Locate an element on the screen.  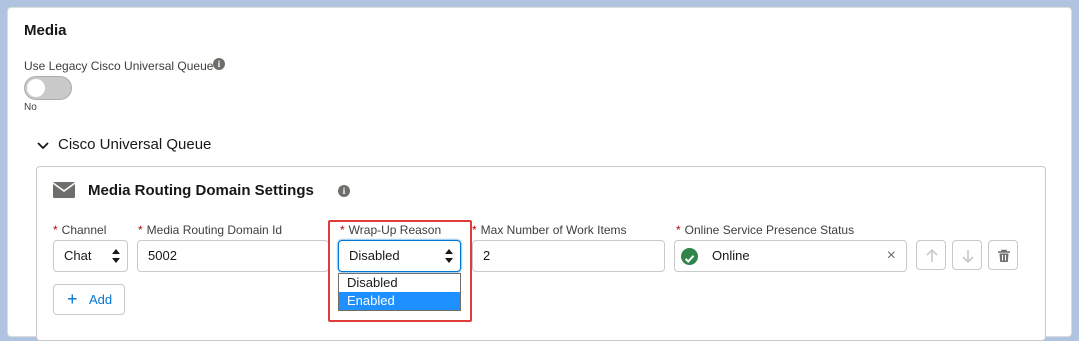
domain-id-input: 5002 is located at coordinates (233, 256).